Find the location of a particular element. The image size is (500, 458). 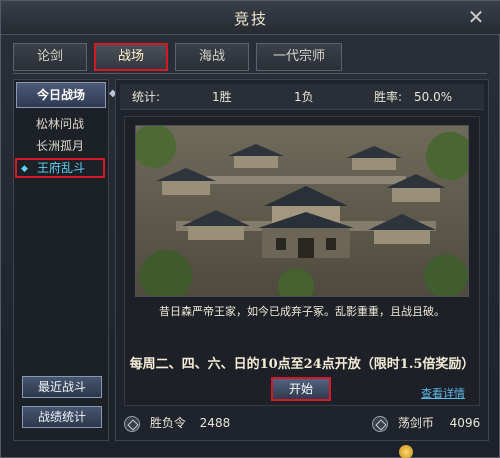

sidebar-item-label: 王府乱斗 is located at coordinates (61, 168).